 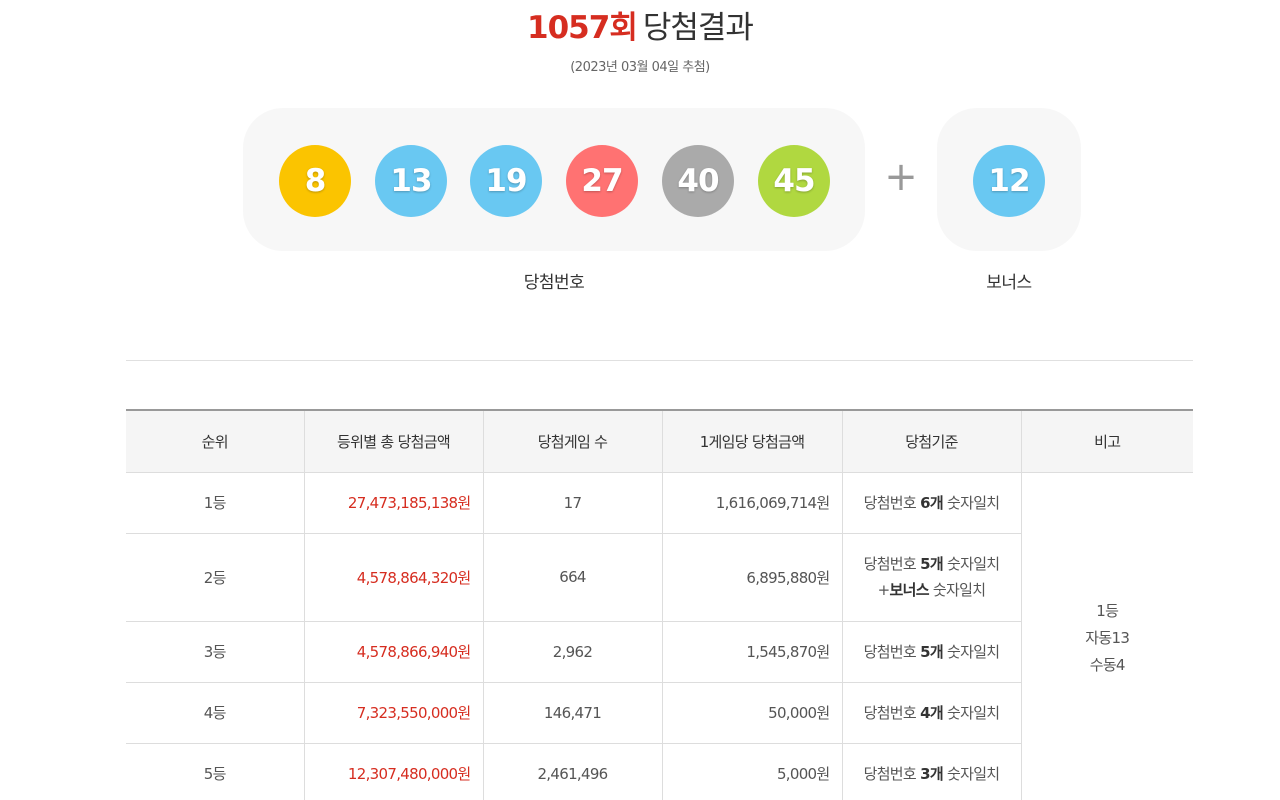 I want to click on round-number: 1057회, so click(x=582, y=28).